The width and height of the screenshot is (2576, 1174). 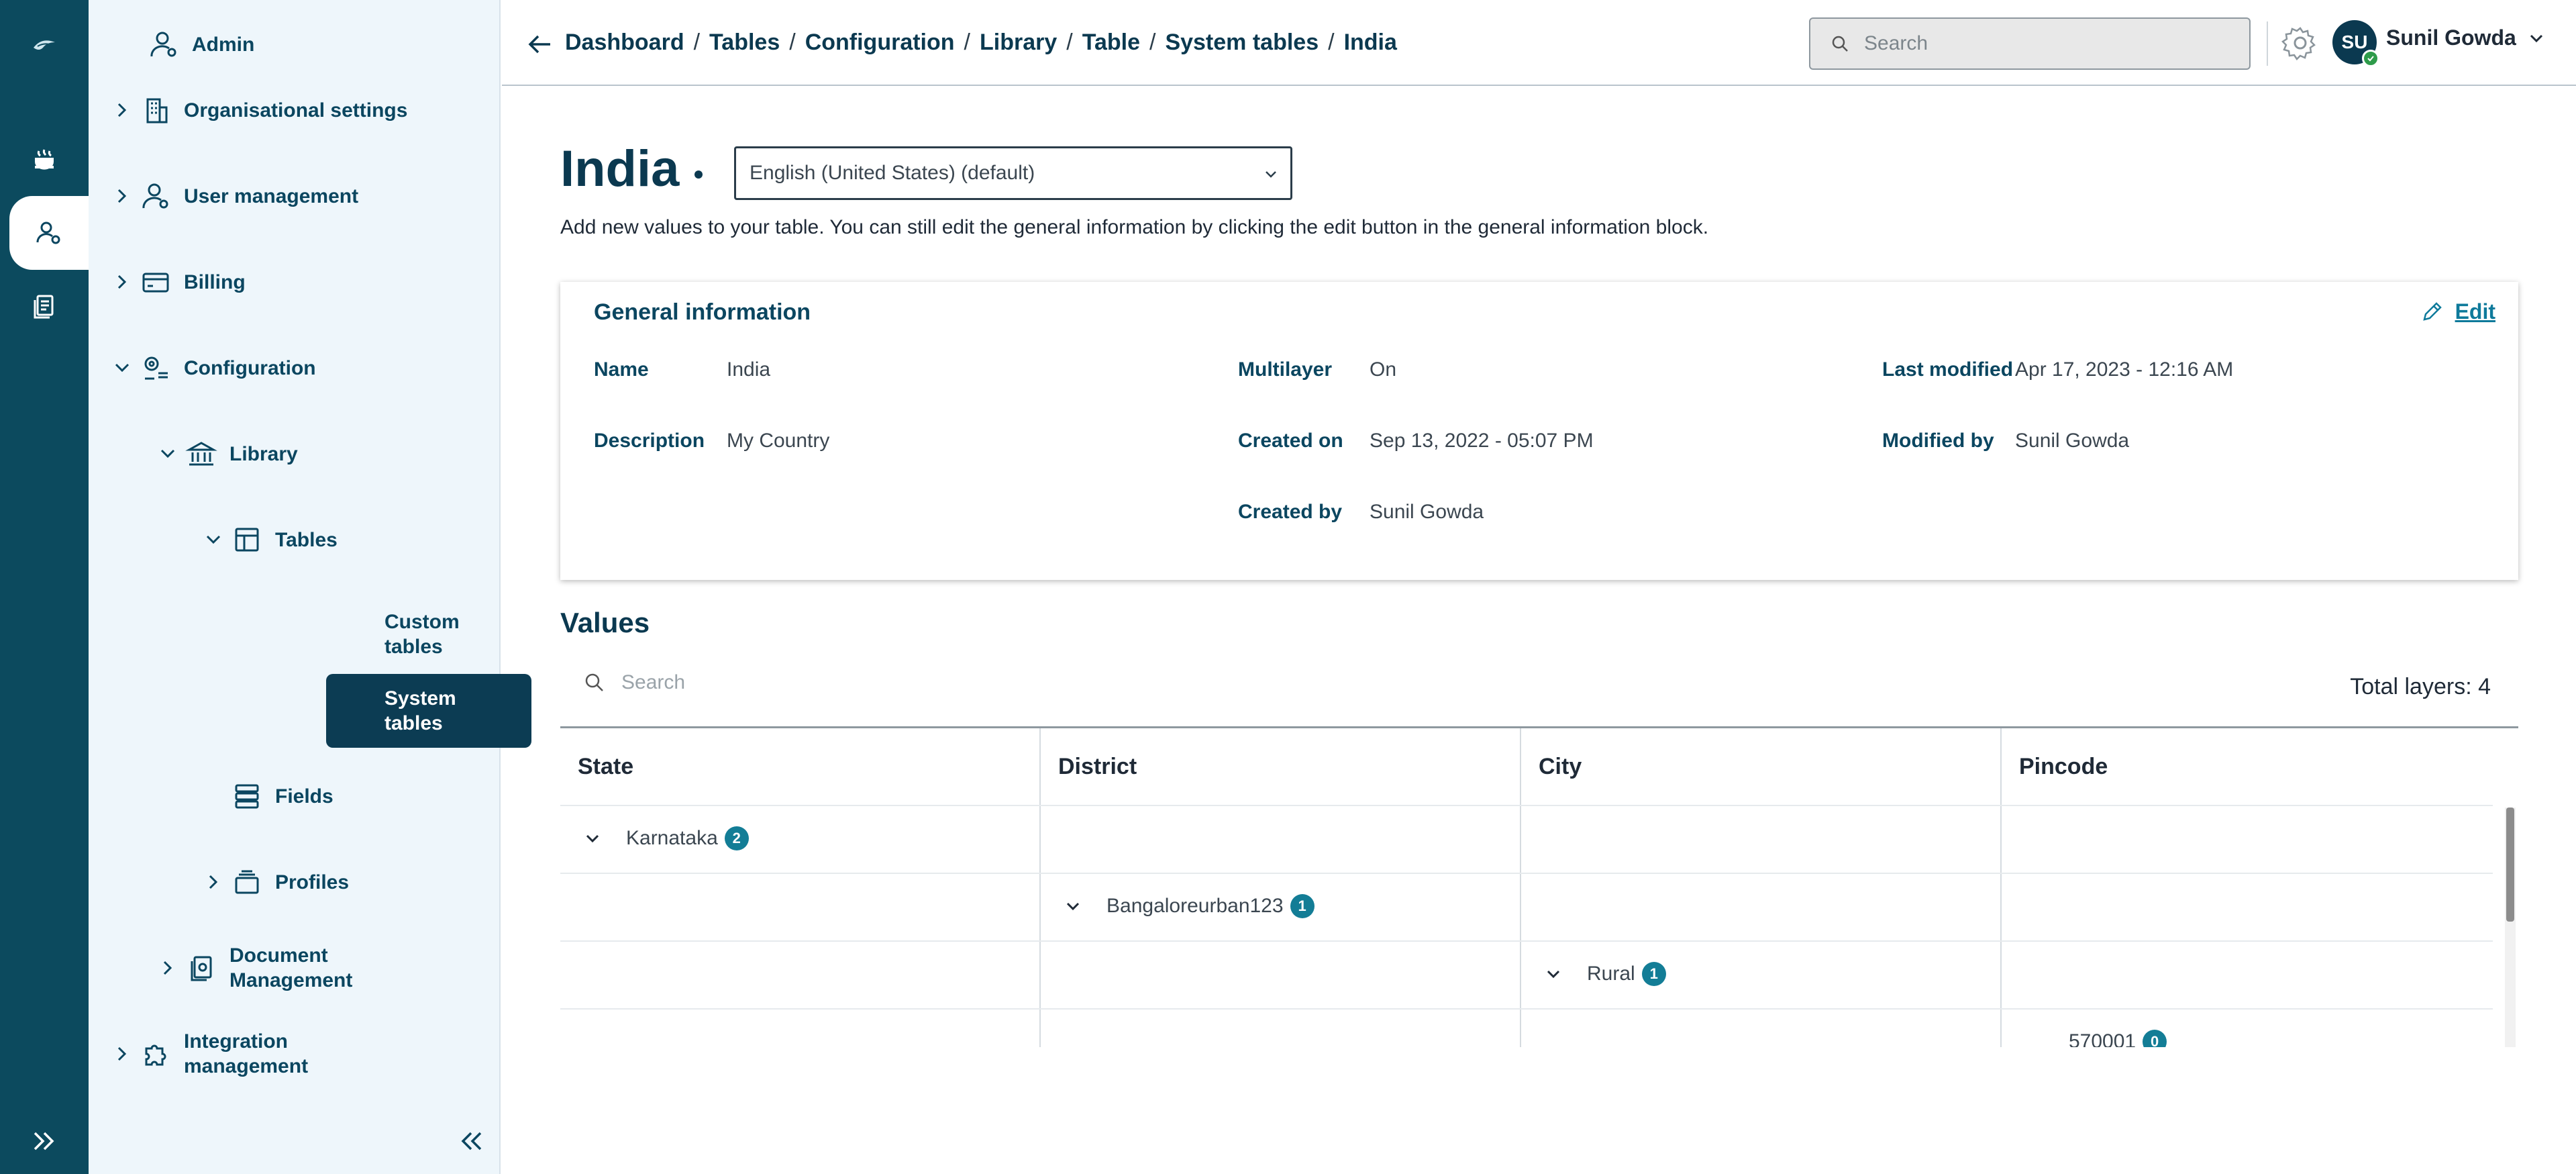 What do you see at coordinates (164, 44) in the screenshot?
I see `admin-icon` at bounding box center [164, 44].